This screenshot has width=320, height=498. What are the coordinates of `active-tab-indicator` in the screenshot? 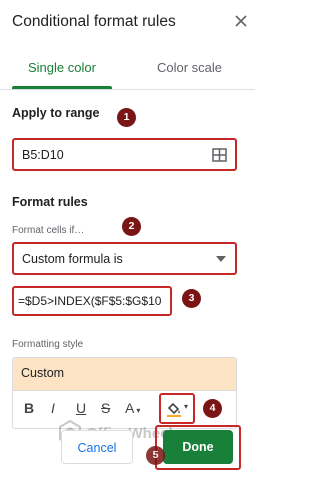 It's located at (62, 87).